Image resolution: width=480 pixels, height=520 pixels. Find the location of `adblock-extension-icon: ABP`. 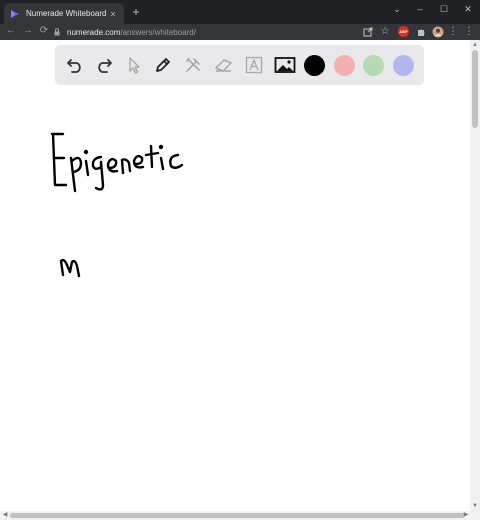

adblock-extension-icon: ABP is located at coordinates (403, 31).